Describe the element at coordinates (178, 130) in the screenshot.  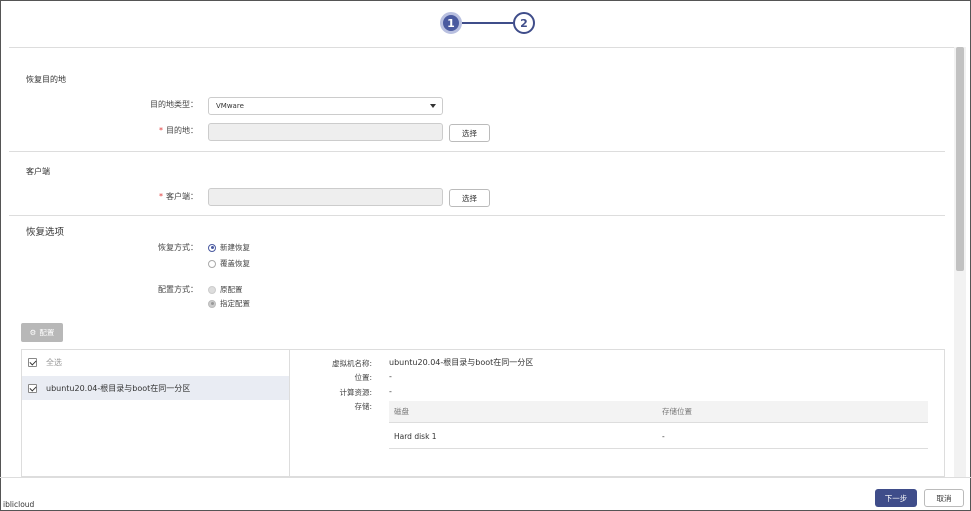
I see `destination-target-label: * 目的地：` at that location.